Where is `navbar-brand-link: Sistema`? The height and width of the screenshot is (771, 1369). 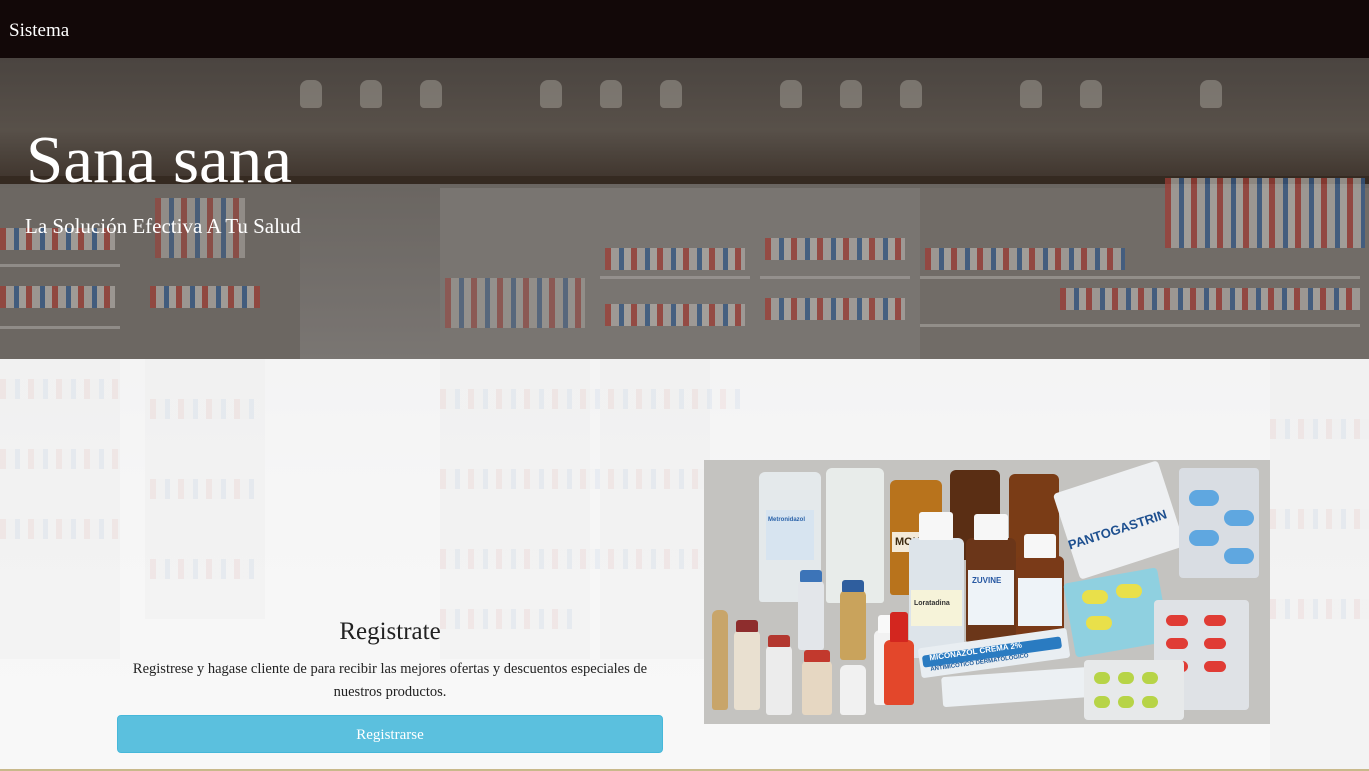 navbar-brand-link: Sistema is located at coordinates (39, 31).